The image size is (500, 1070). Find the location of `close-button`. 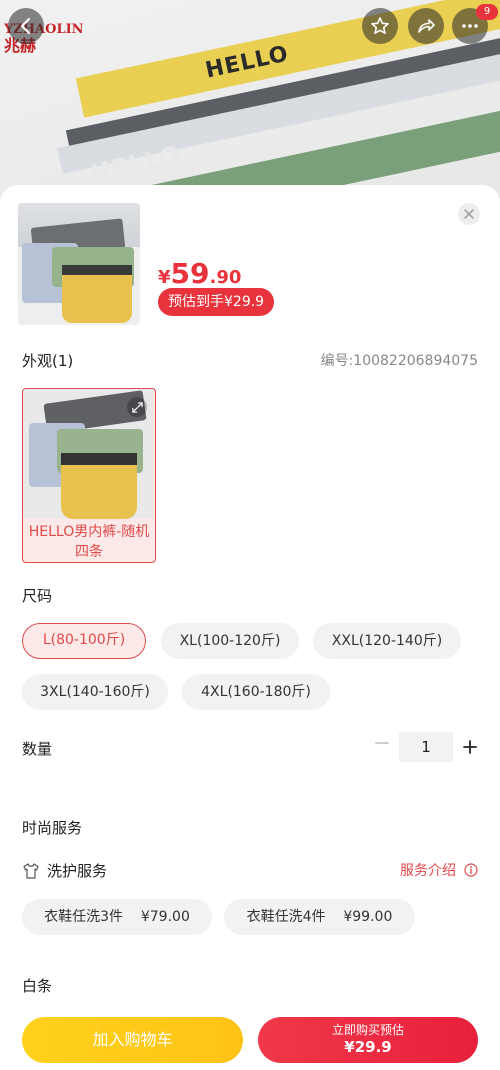

close-button is located at coordinates (469, 214).